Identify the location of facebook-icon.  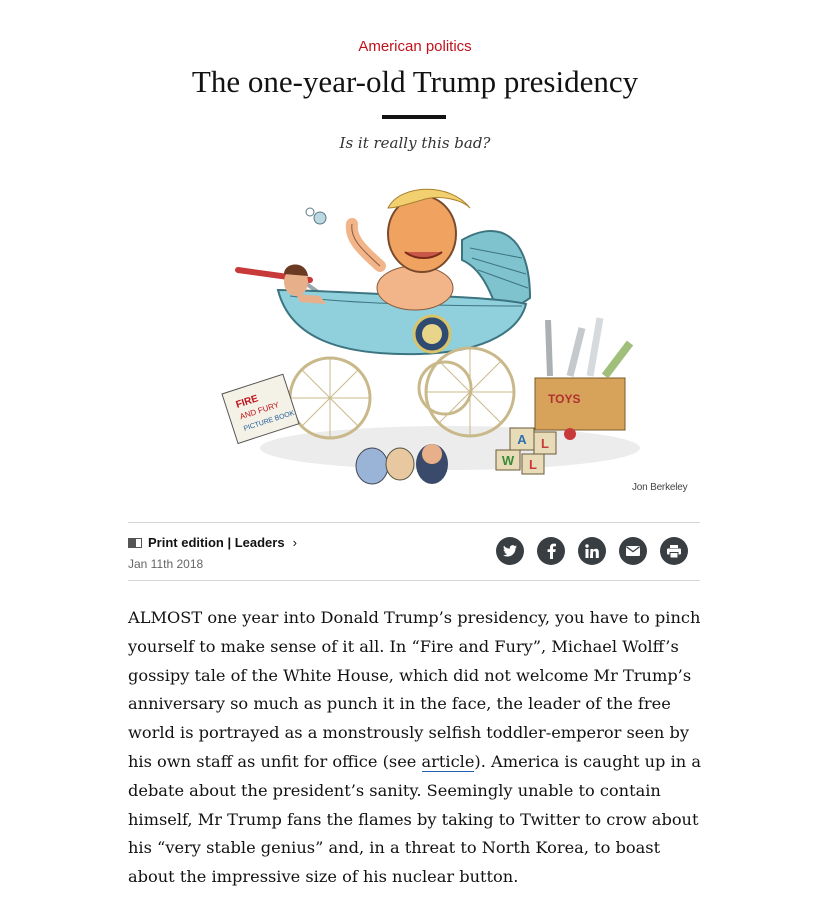
(551, 551).